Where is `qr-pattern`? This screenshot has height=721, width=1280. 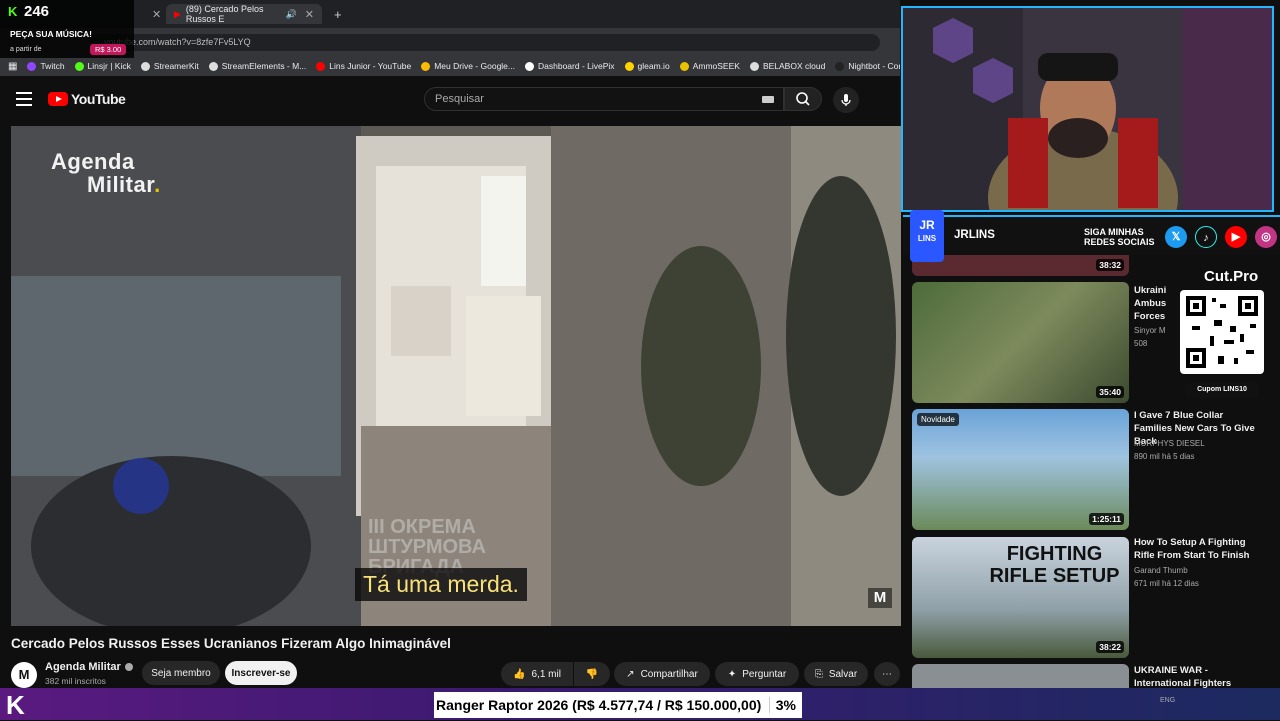 qr-pattern is located at coordinates (1222, 332).